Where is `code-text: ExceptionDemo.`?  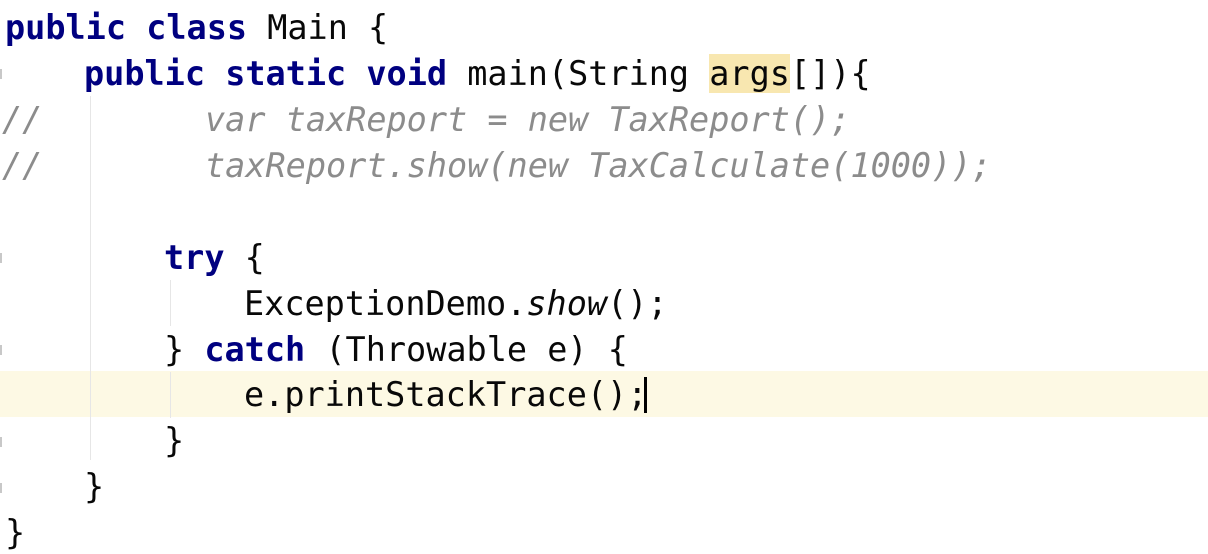 code-text: ExceptionDemo. is located at coordinates (385, 303).